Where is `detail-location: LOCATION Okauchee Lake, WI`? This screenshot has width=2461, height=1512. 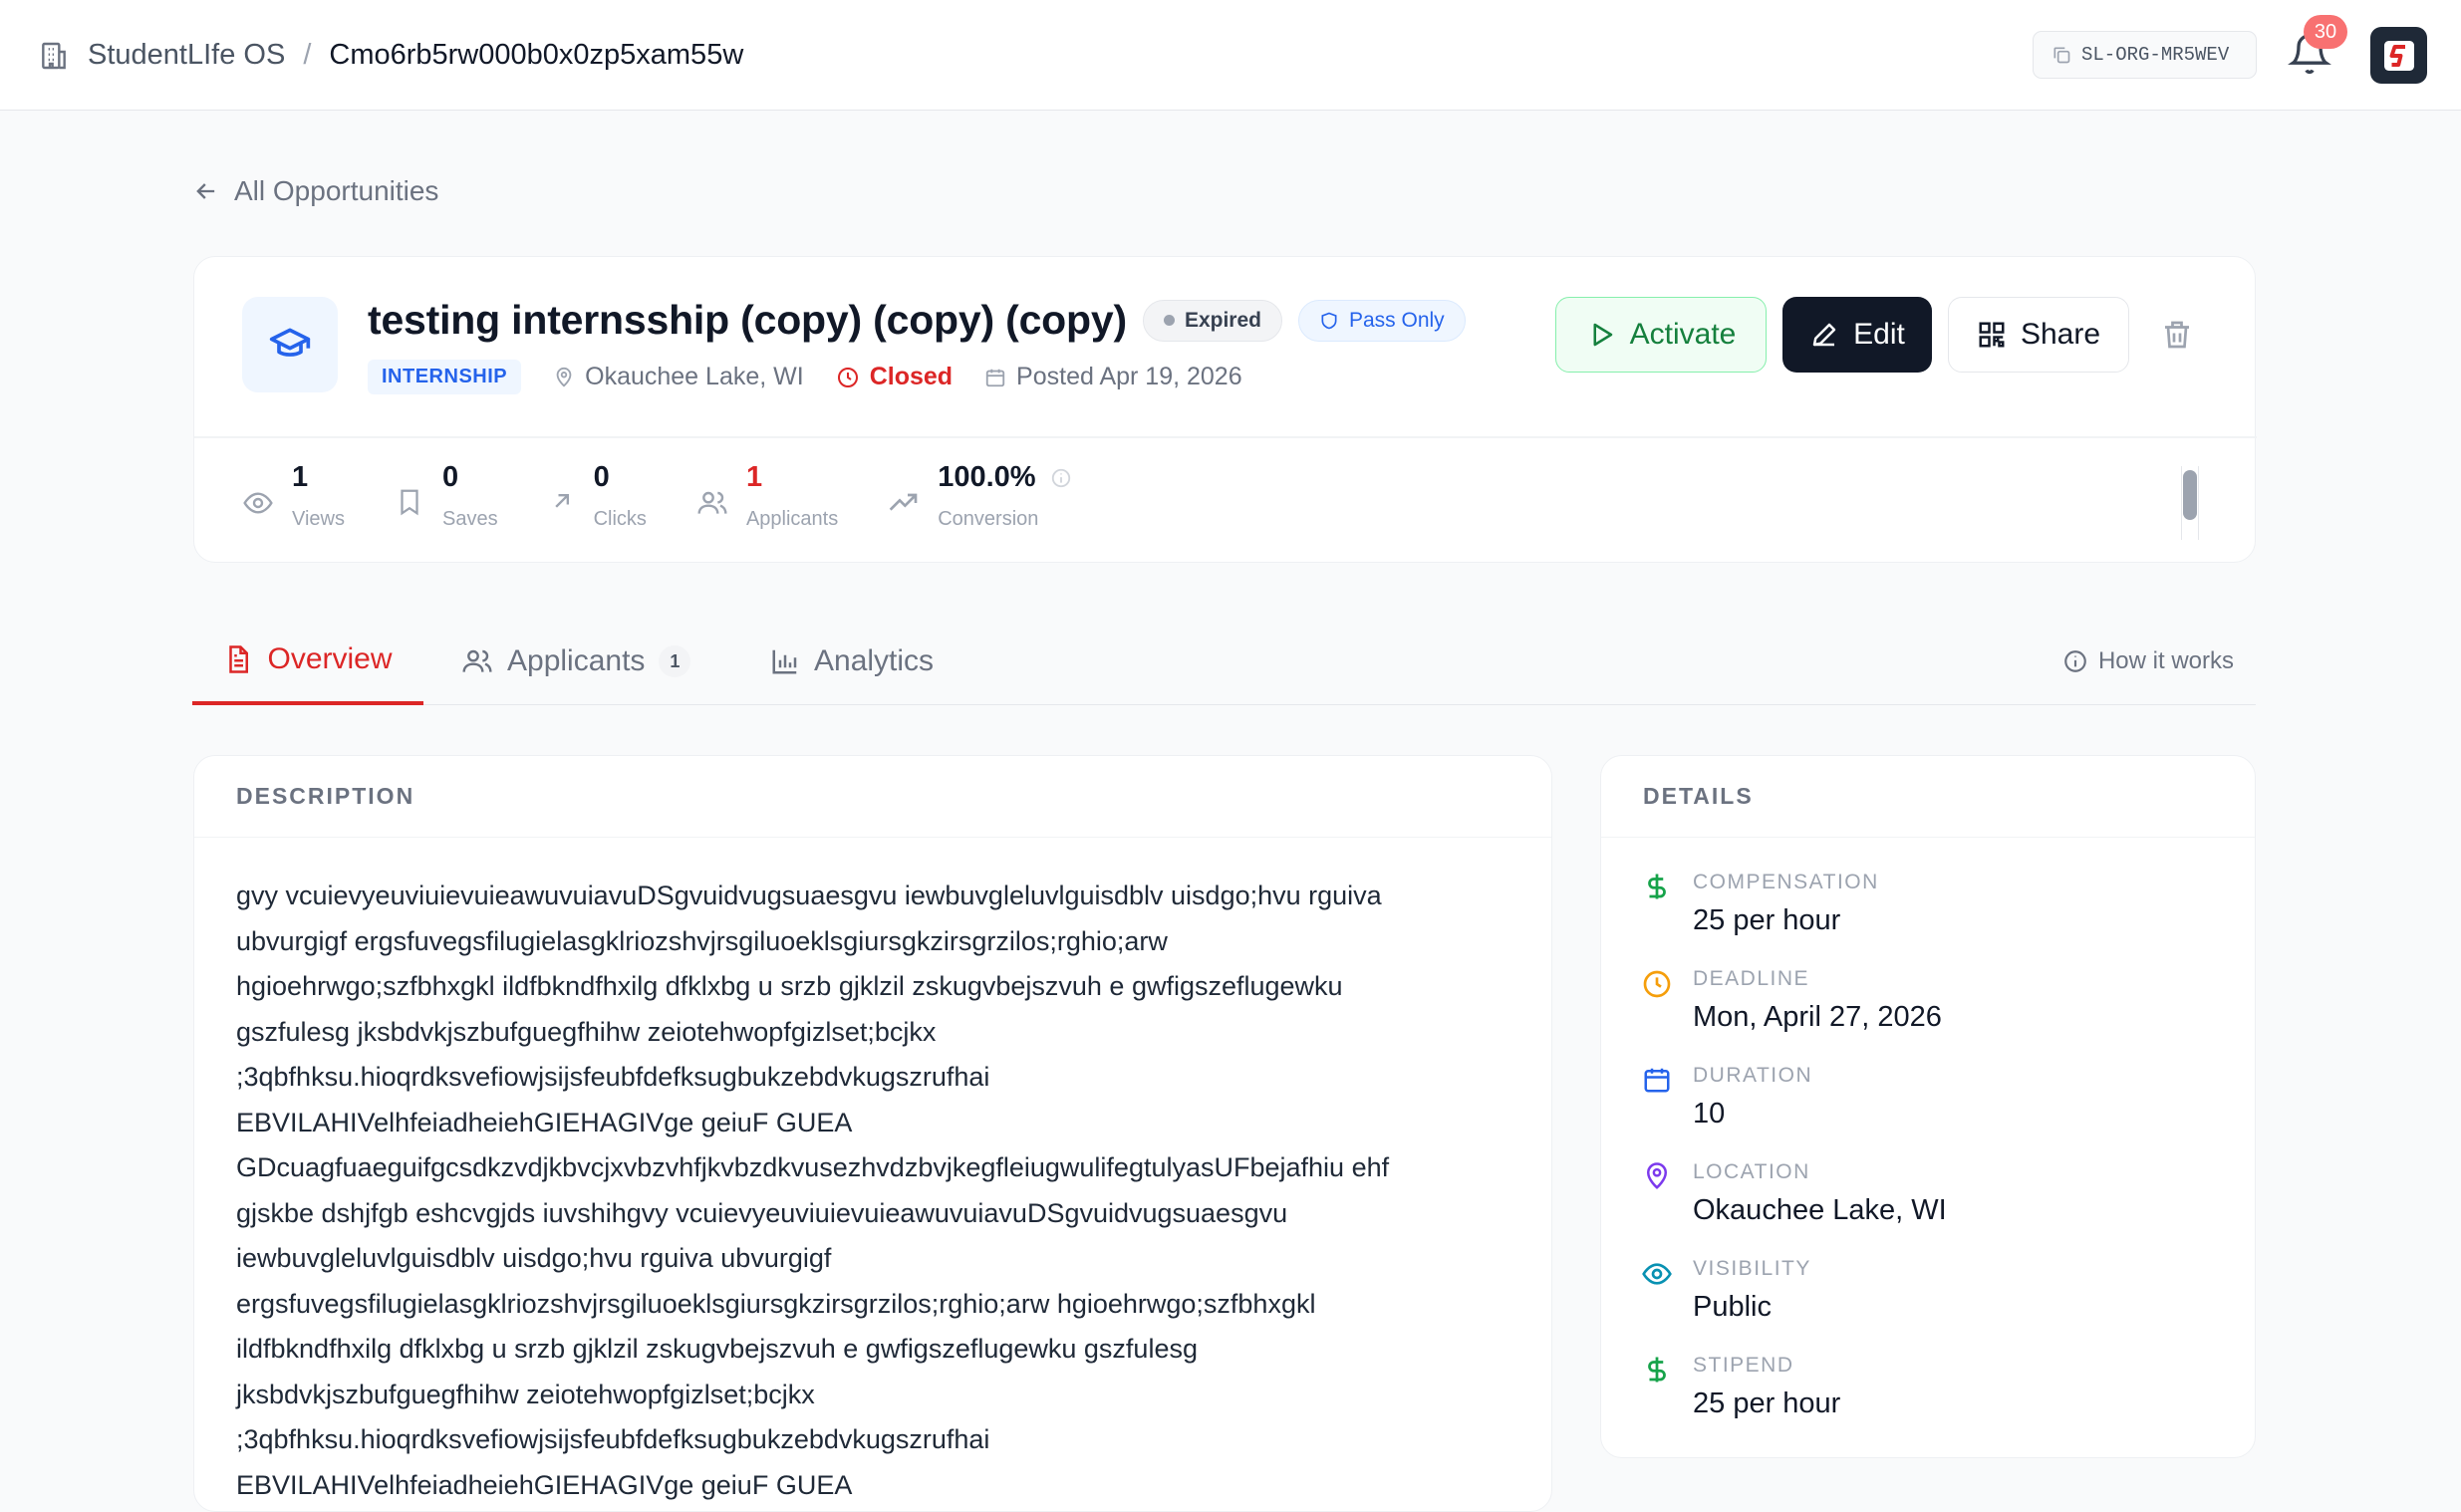 detail-location: LOCATION Okauchee Lake, WI is located at coordinates (1948, 1203).